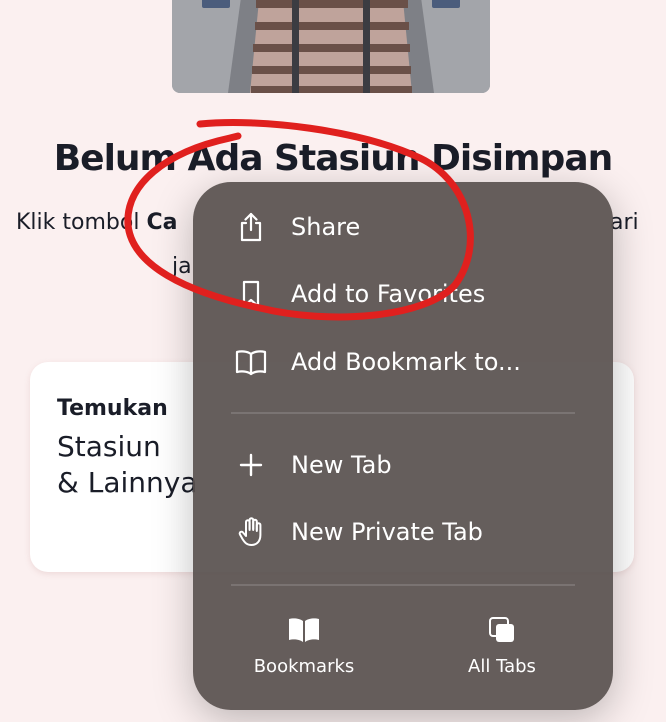  Describe the element at coordinates (403, 465) in the screenshot. I see `menu-item-new-tab: New Tab` at that location.